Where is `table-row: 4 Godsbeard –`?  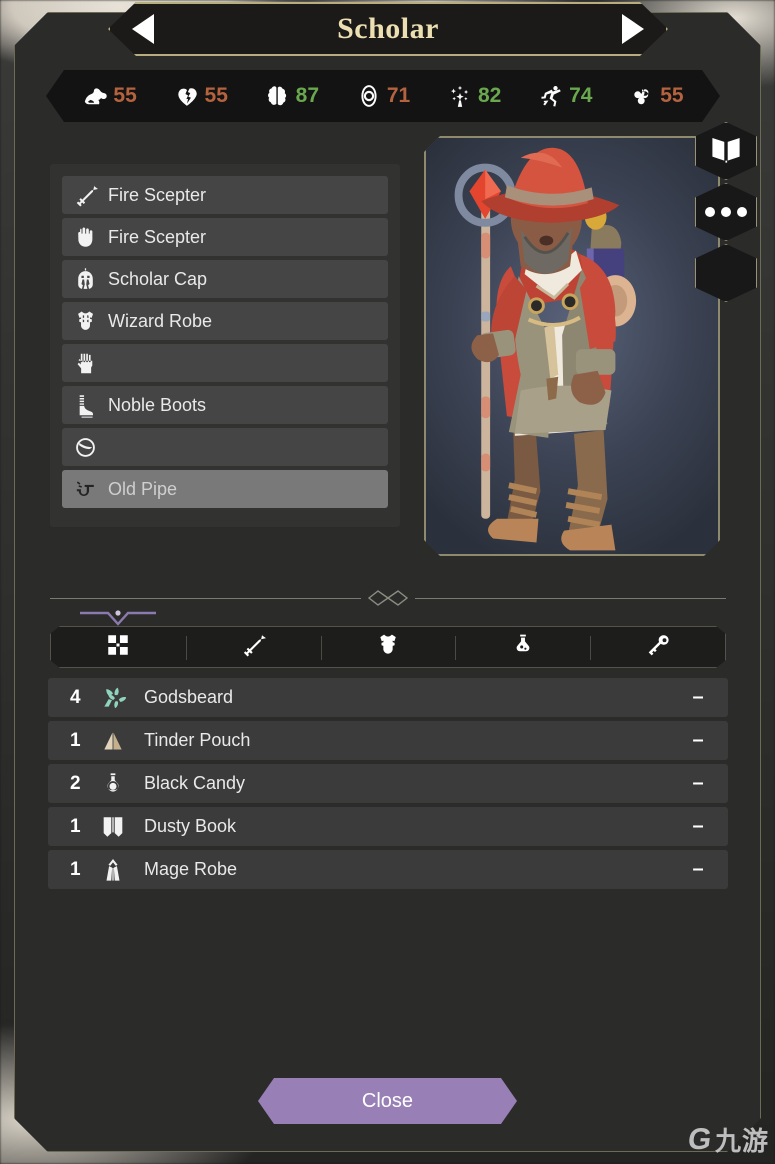 table-row: 4 Godsbeard – is located at coordinates (388, 697).